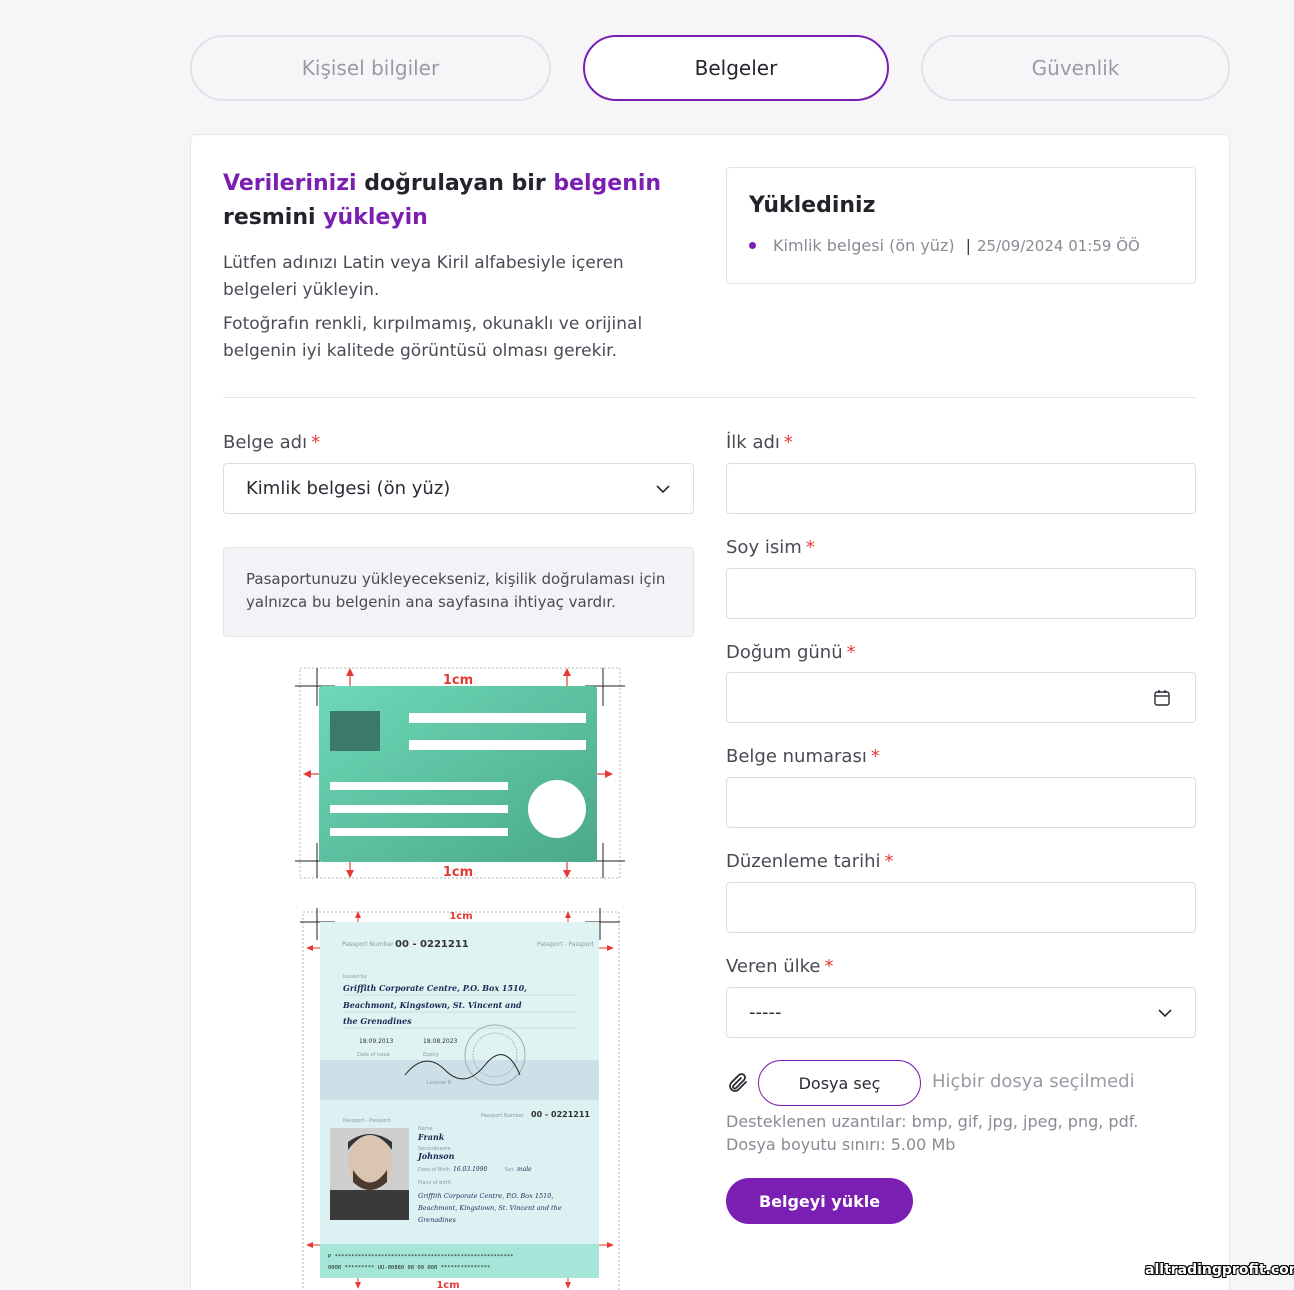 The width and height of the screenshot is (1294, 1290). I want to click on issuing-country-label: Veren ülke *, so click(779, 966).